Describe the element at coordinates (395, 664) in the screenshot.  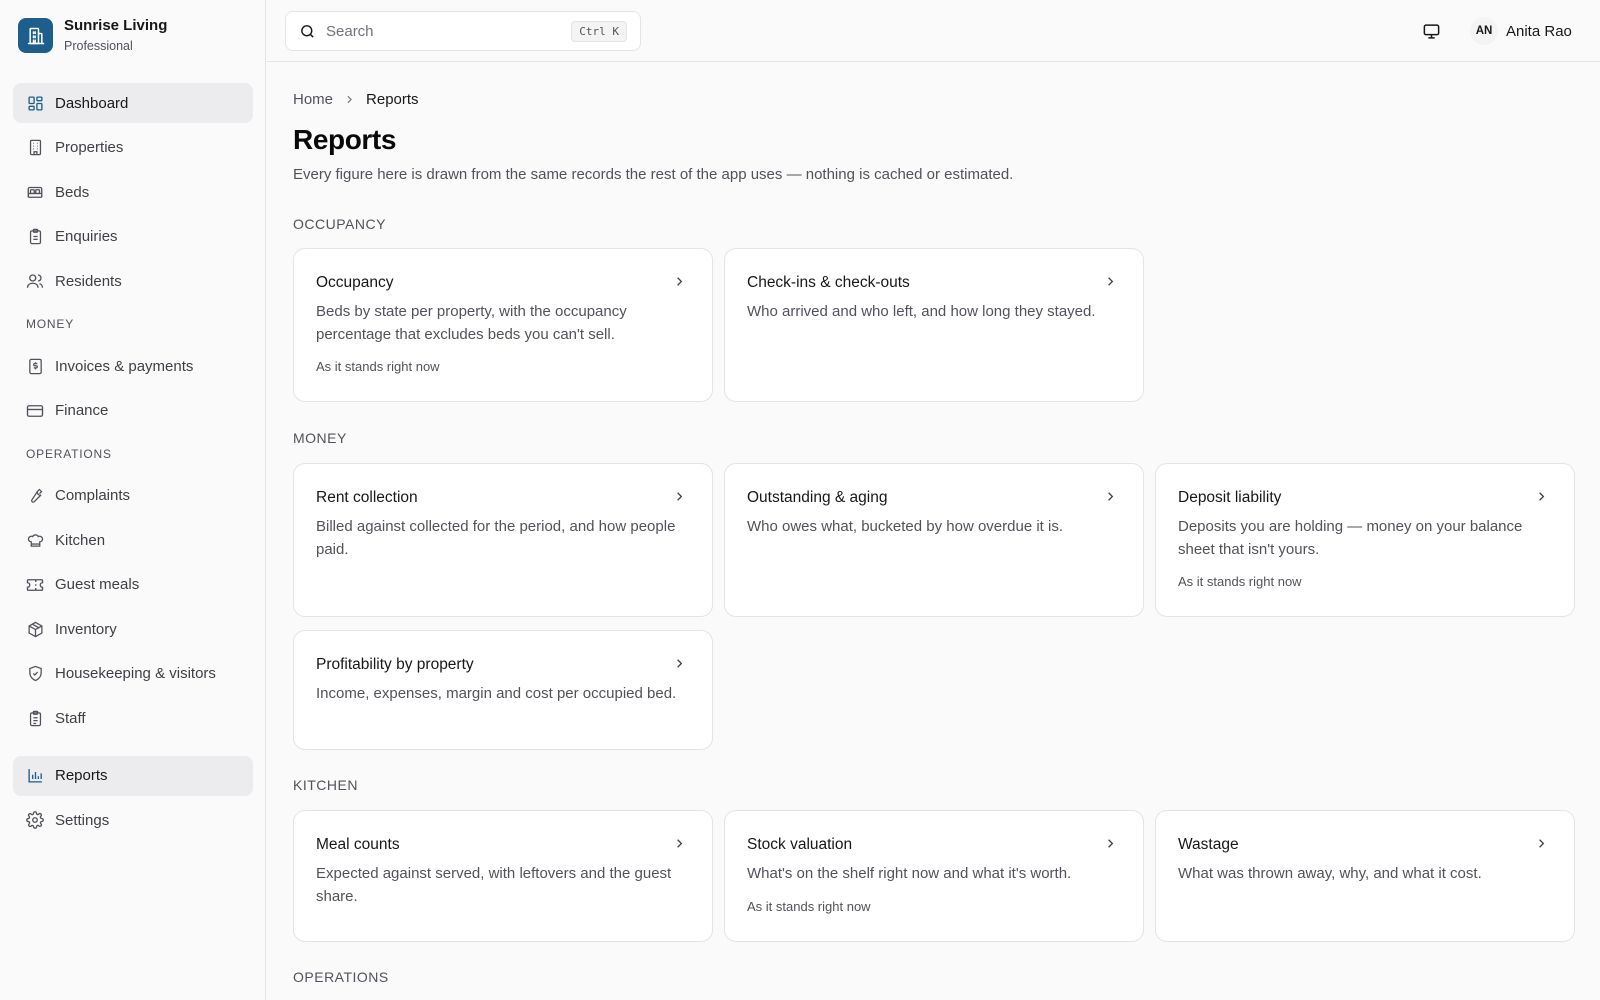
I see `card-title: Profitability by property` at that location.